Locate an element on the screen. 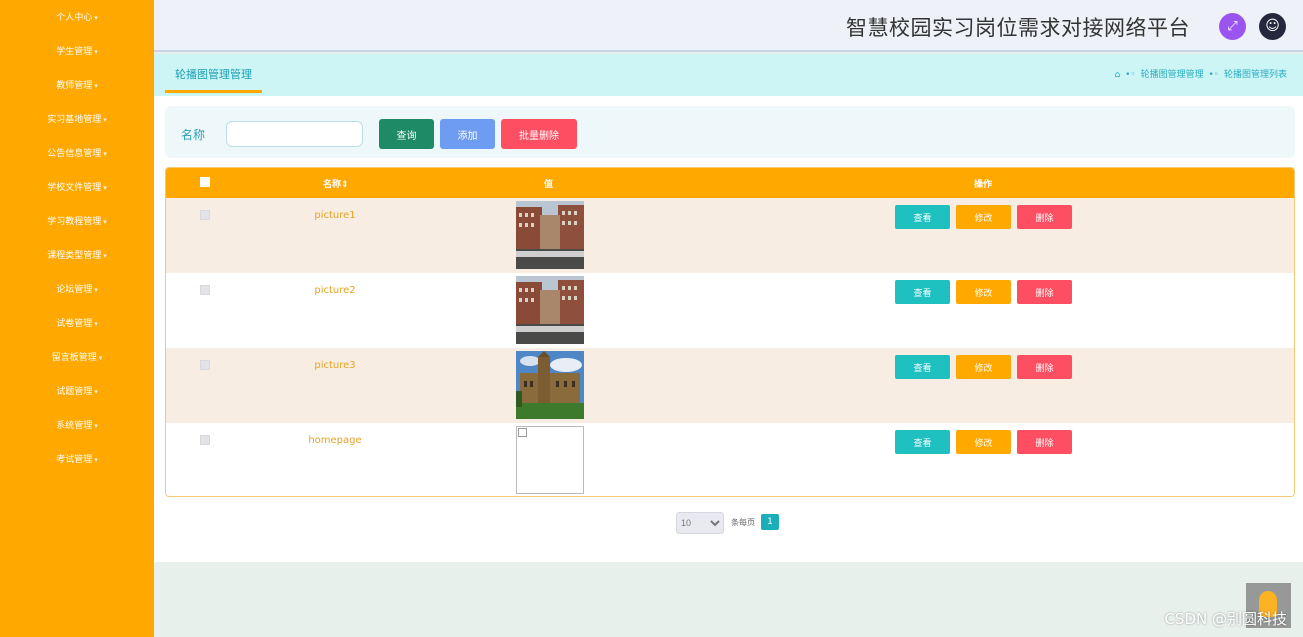 The height and width of the screenshot is (637, 1303). breadcrumb: ⌂ •◦ 轮播图管理管理 •◦ 轮播图管理列表 is located at coordinates (1200, 73).